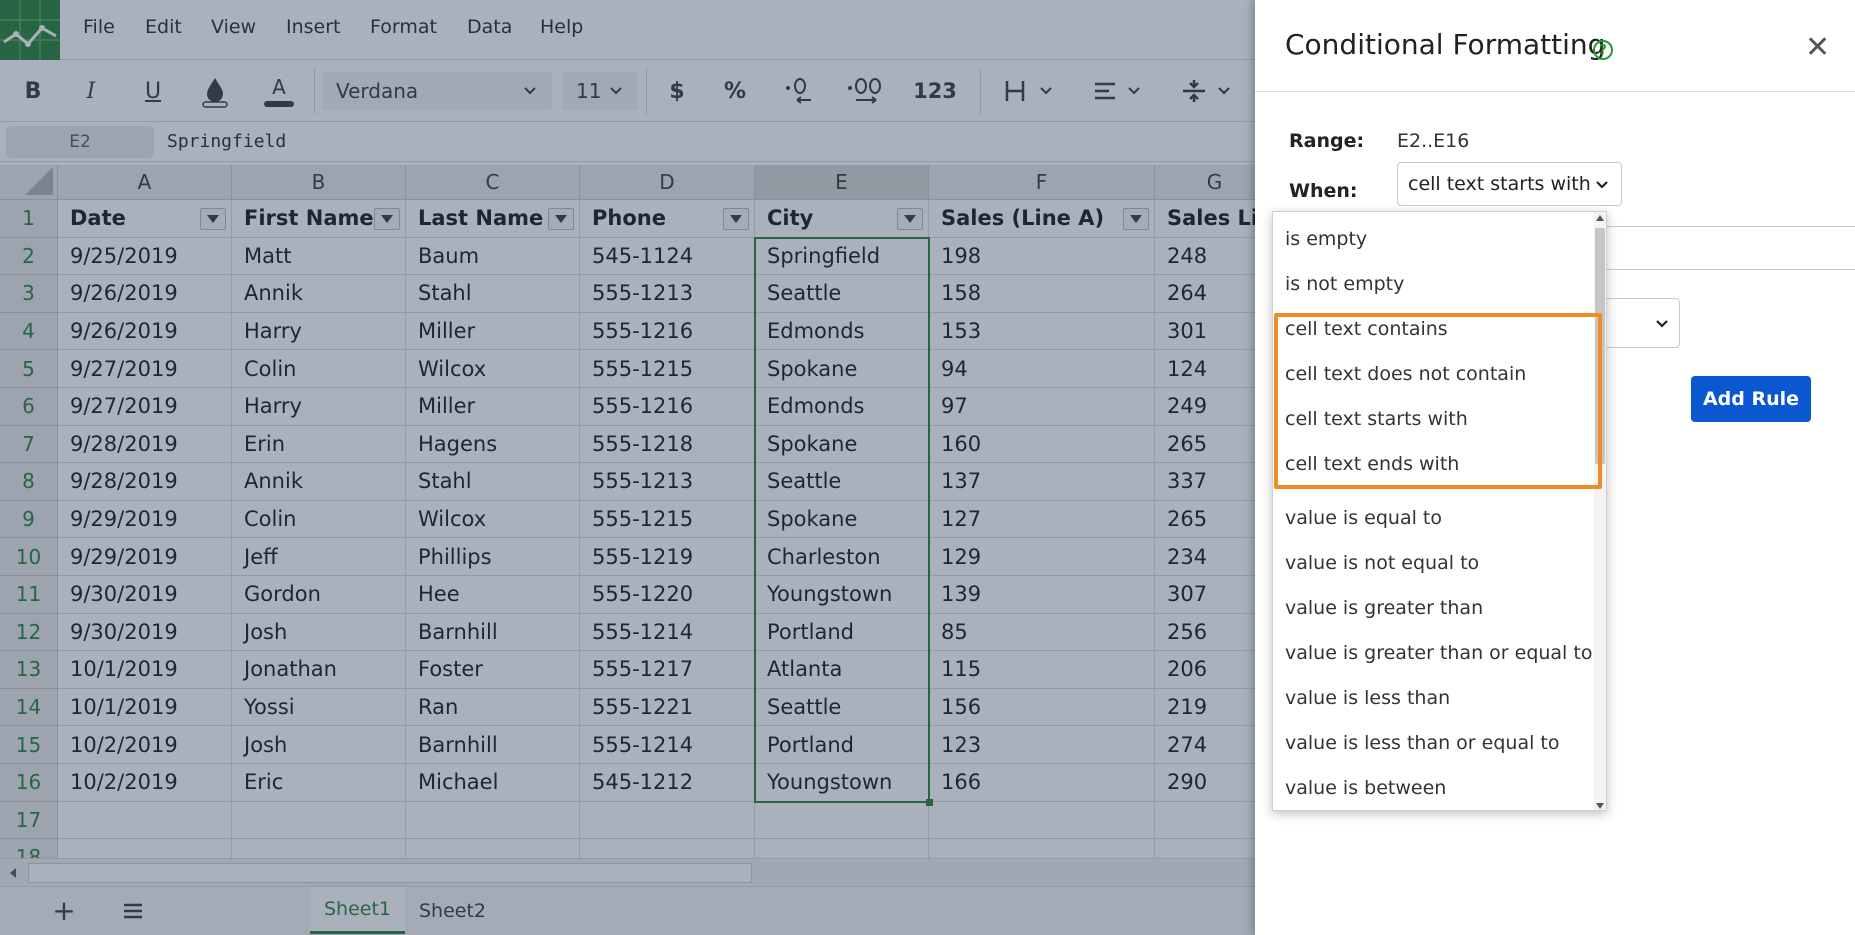 The image size is (1855, 935). Describe the element at coordinates (1751, 399) in the screenshot. I see `add-rule-button: Add Rule` at that location.